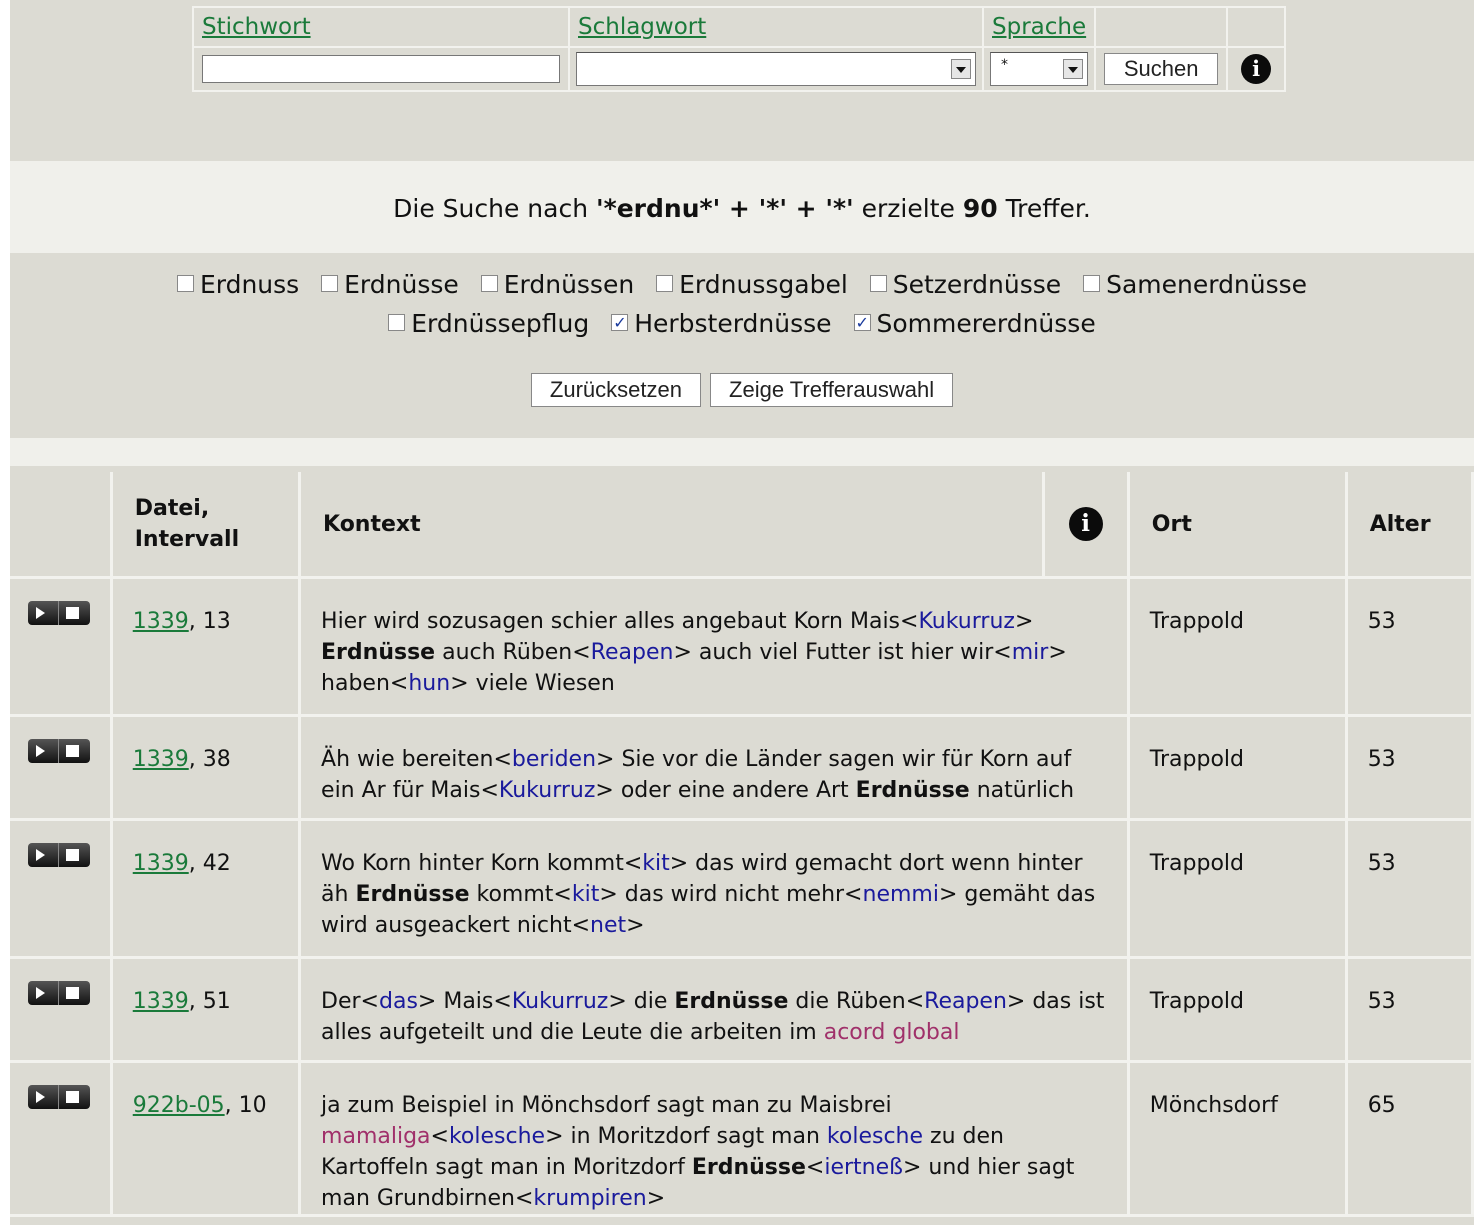 This screenshot has height=1225, width=1474. What do you see at coordinates (632, 652) in the screenshot?
I see `standard-form: Reapen` at bounding box center [632, 652].